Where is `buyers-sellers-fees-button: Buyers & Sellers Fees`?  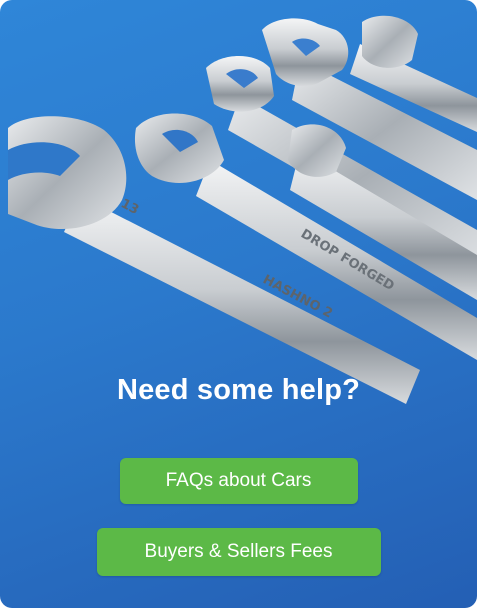 buyers-sellers-fees-button: Buyers & Sellers Fees is located at coordinates (238, 552).